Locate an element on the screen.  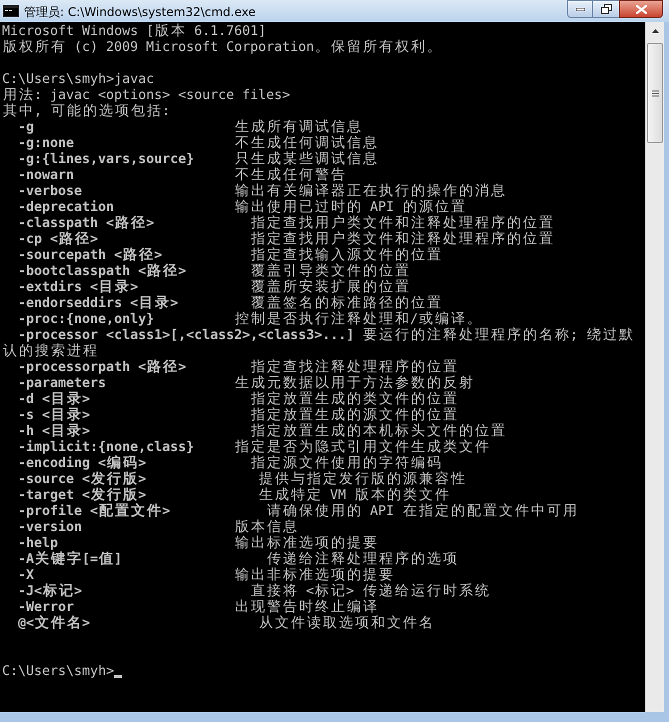
option-description: 提供与指定发行版的源兼容性 is located at coordinates (362, 479).